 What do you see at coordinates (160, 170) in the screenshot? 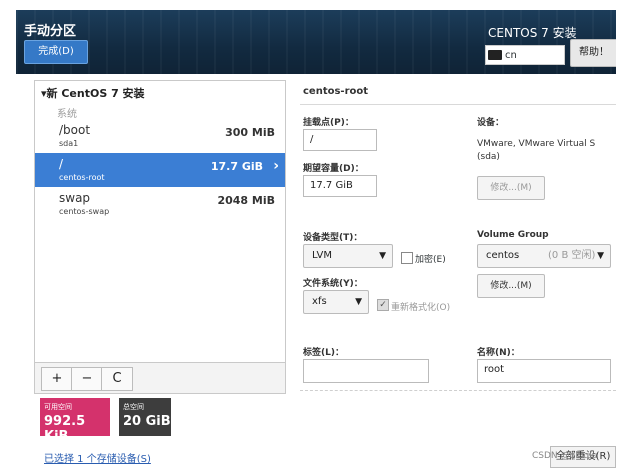
I see `mount-point-item-root: / centos-root 17.7 GiB ›` at bounding box center [160, 170].